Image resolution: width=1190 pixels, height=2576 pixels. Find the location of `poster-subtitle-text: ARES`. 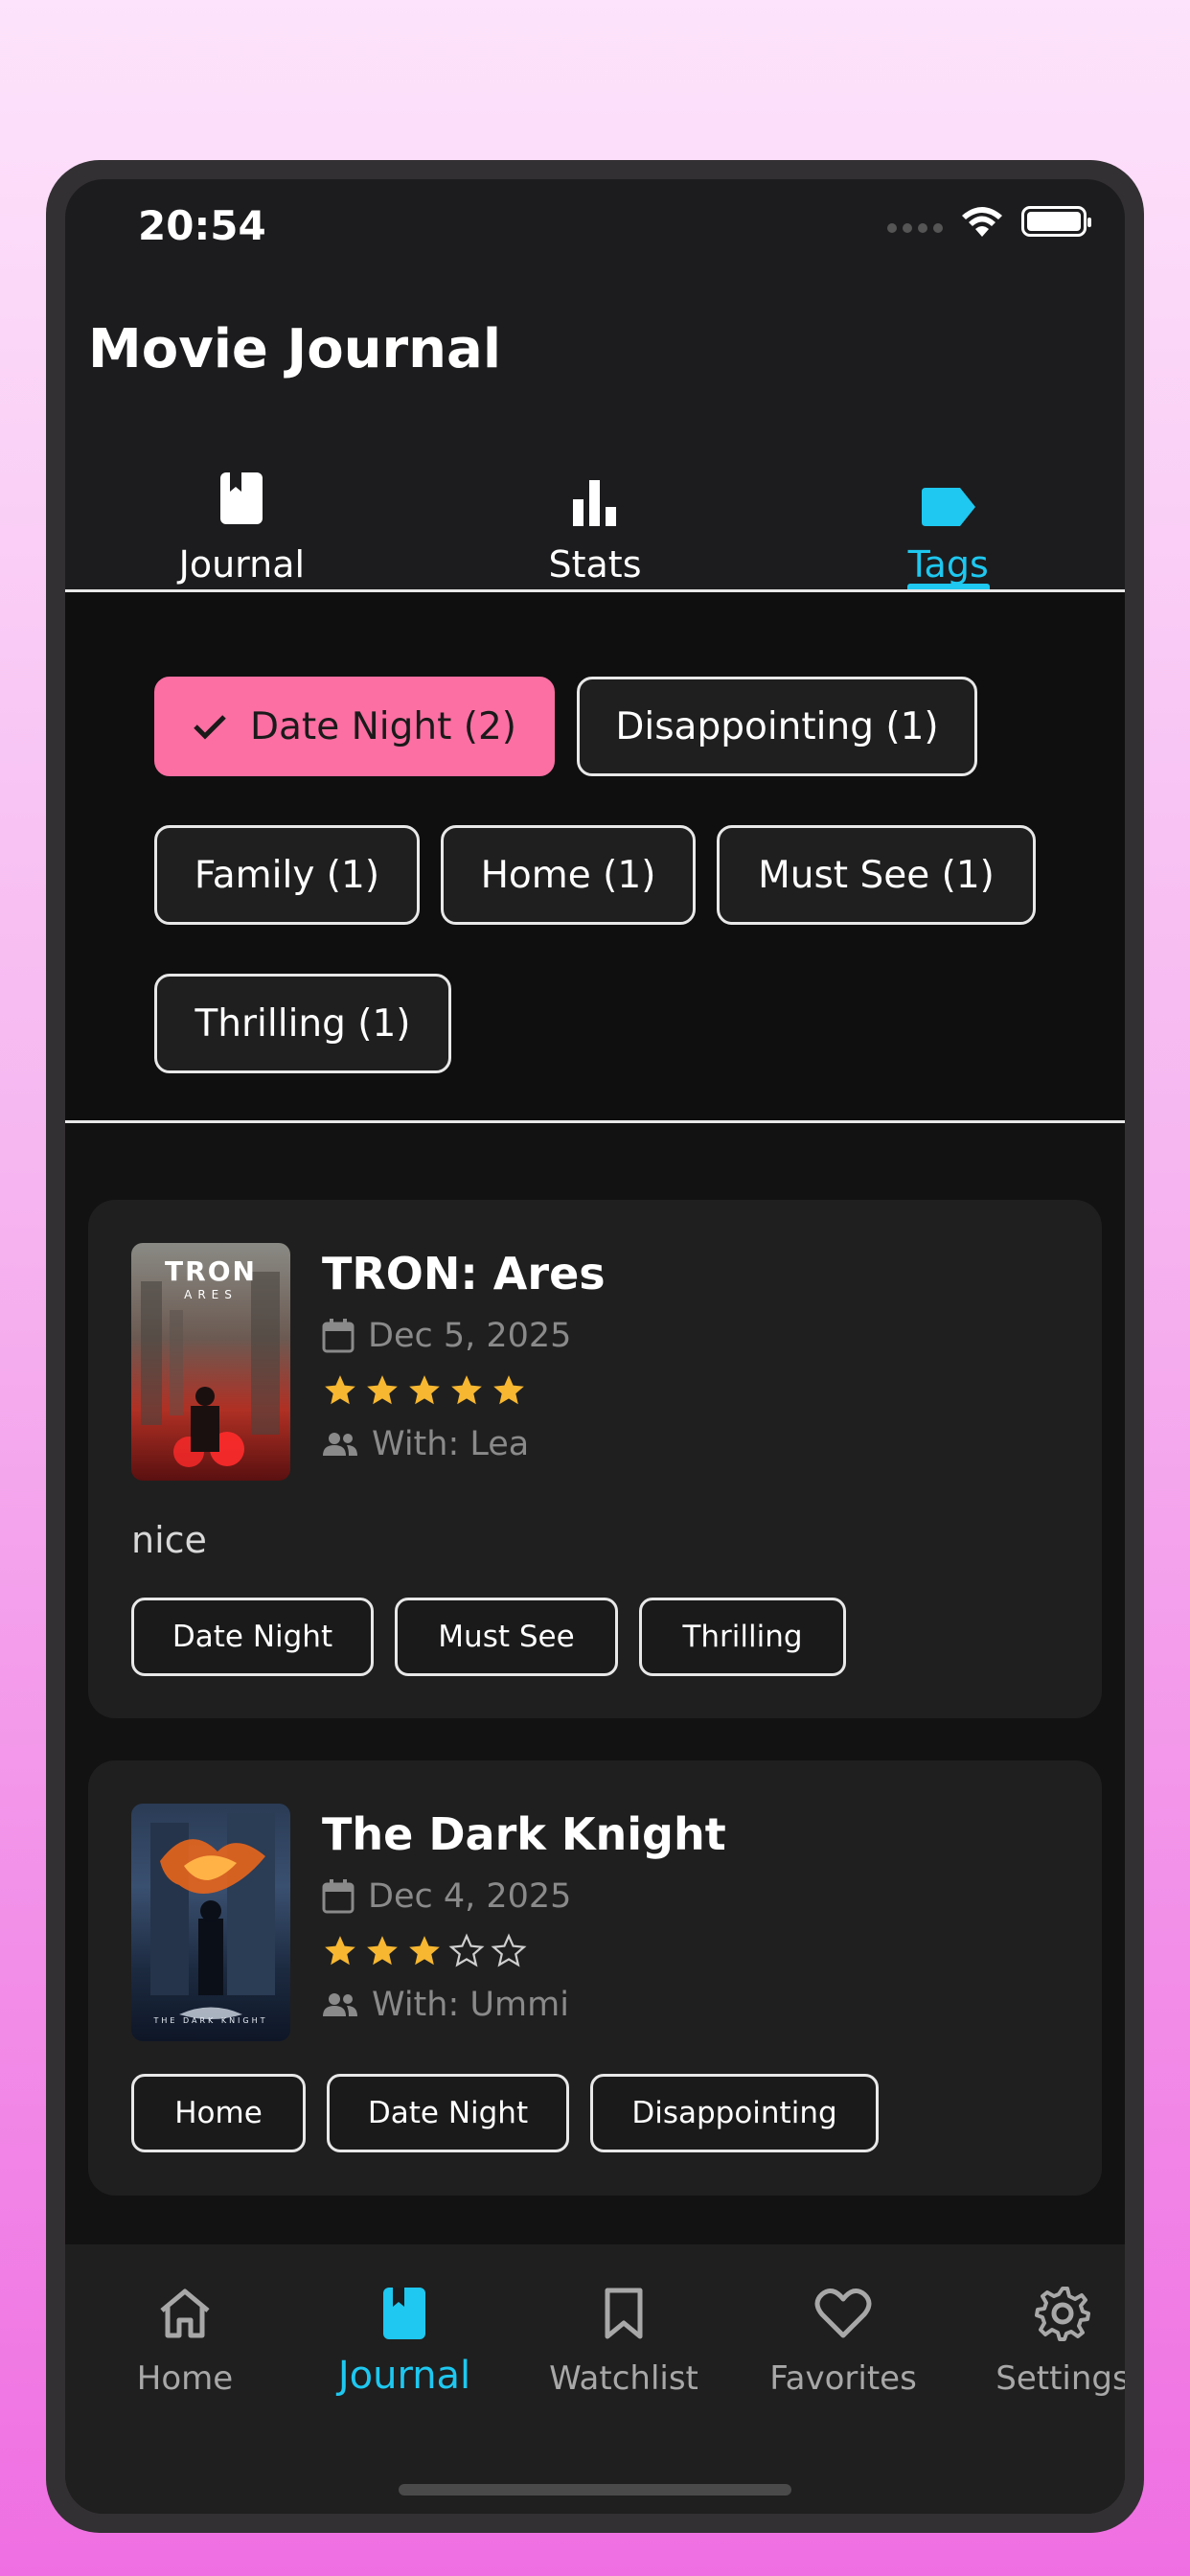

poster-subtitle-text: ARES is located at coordinates (211, 1295).